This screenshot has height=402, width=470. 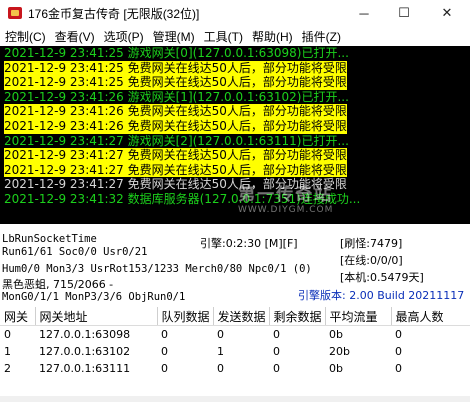 I want to click on menu-control: 控制(C), so click(x=25, y=36).